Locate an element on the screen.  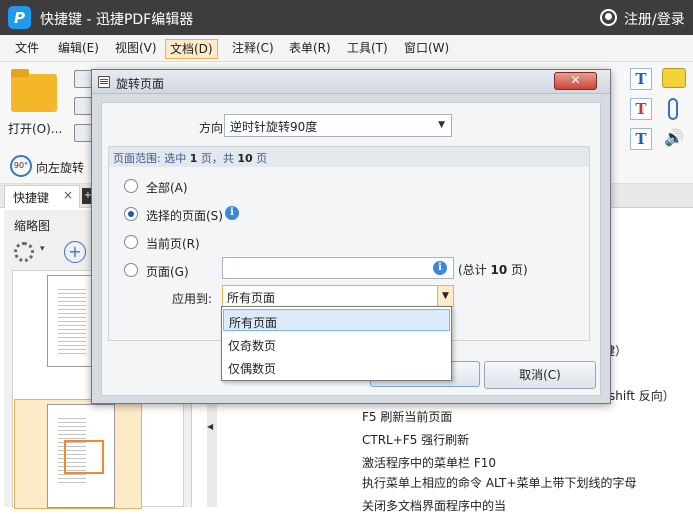
add-thumbnail-button: + is located at coordinates (75, 252).